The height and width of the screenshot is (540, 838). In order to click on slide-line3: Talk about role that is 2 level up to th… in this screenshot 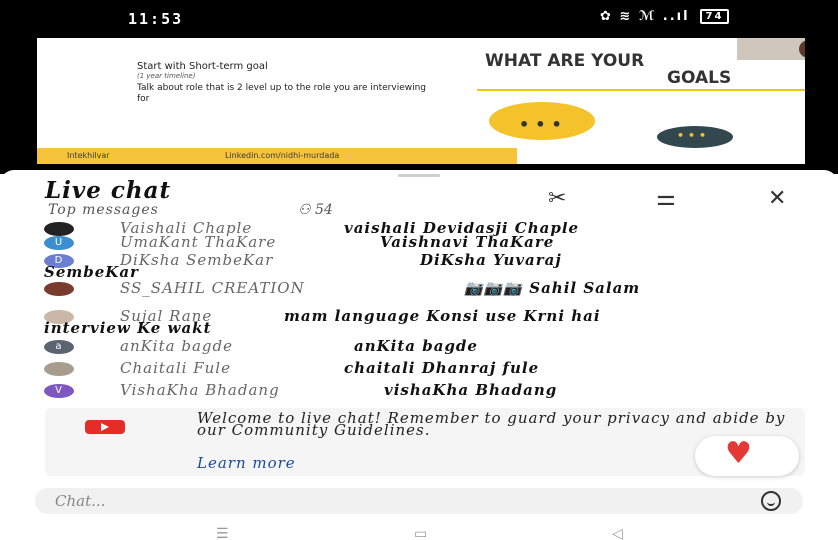, I will do `click(282, 93)`.